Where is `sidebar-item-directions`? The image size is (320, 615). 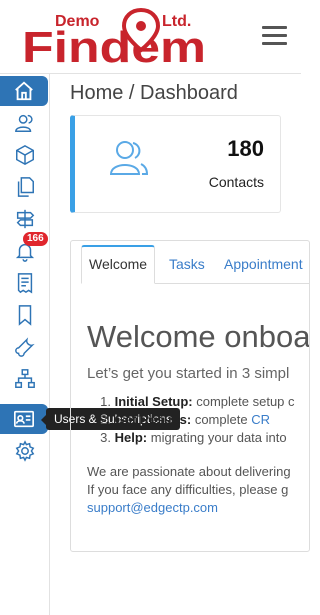
sidebar-item-directions is located at coordinates (24, 219).